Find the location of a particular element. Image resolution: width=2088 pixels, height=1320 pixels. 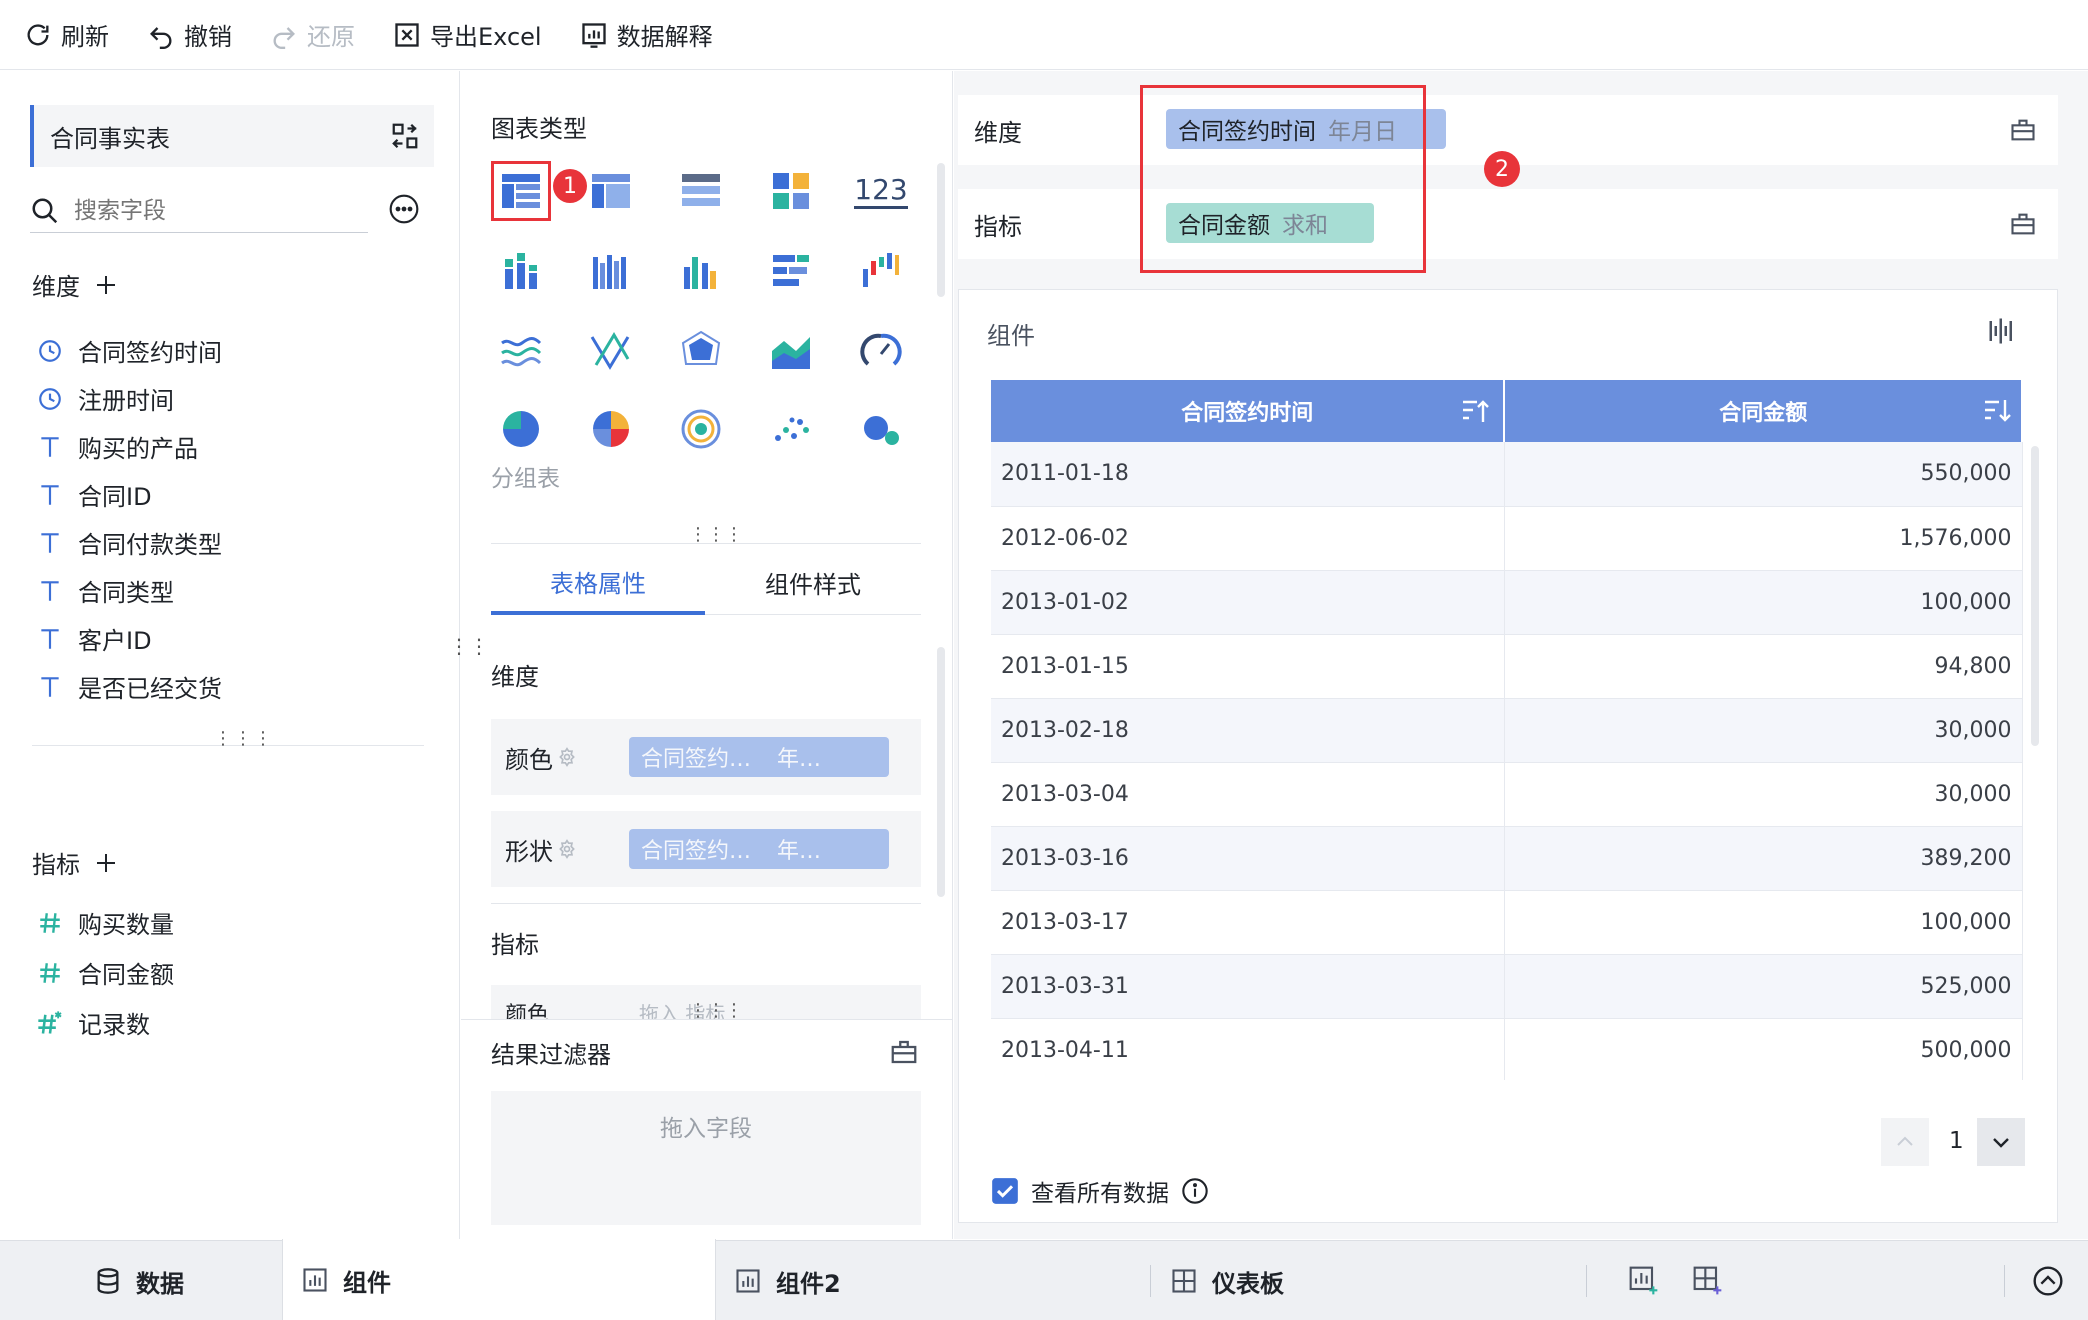

chart-type-scrollbar is located at coordinates (941, 230).